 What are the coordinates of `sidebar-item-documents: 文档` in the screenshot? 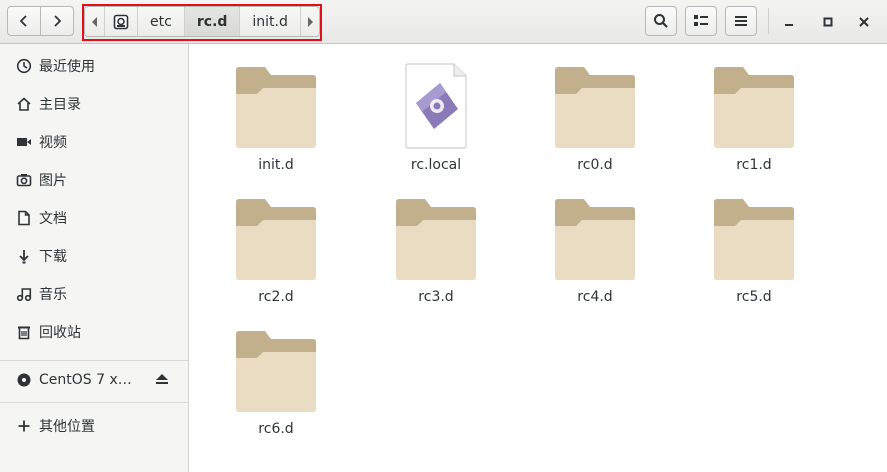 It's located at (94, 218).